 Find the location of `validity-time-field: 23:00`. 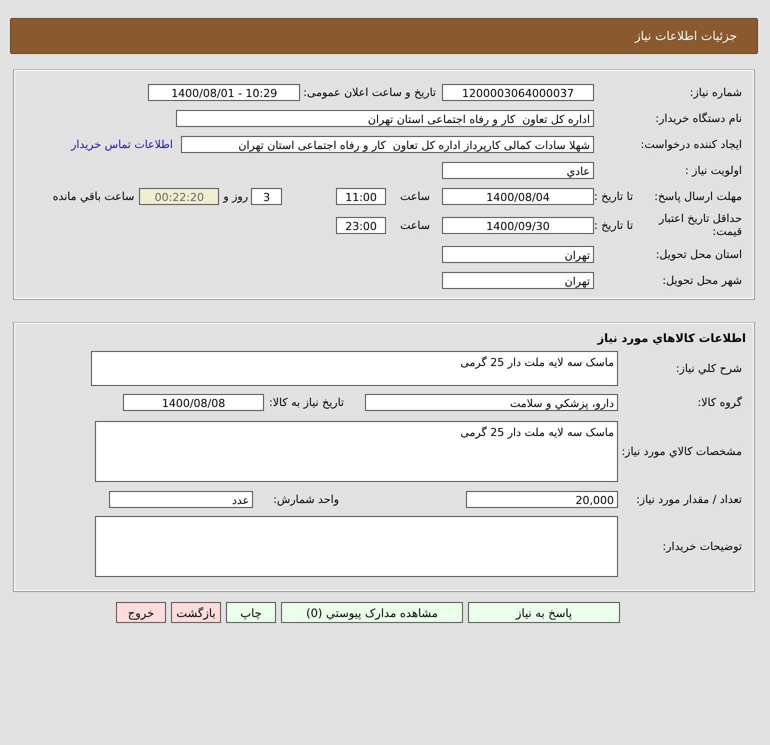

validity-time-field: 23:00 is located at coordinates (361, 225).